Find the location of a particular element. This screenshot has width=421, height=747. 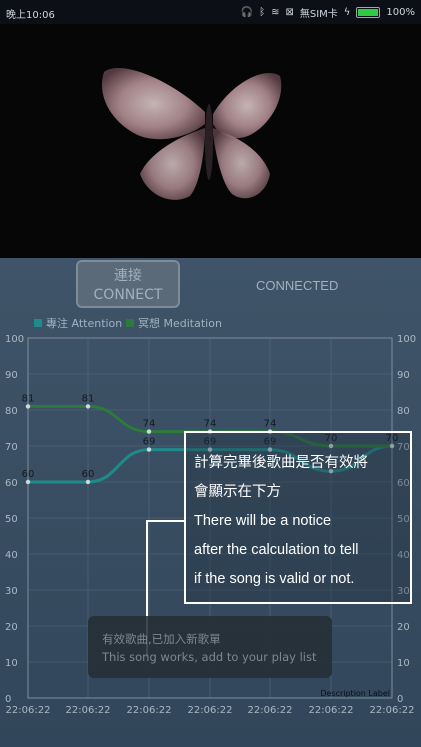

y-tick-left: 70 is located at coordinates (11, 447).